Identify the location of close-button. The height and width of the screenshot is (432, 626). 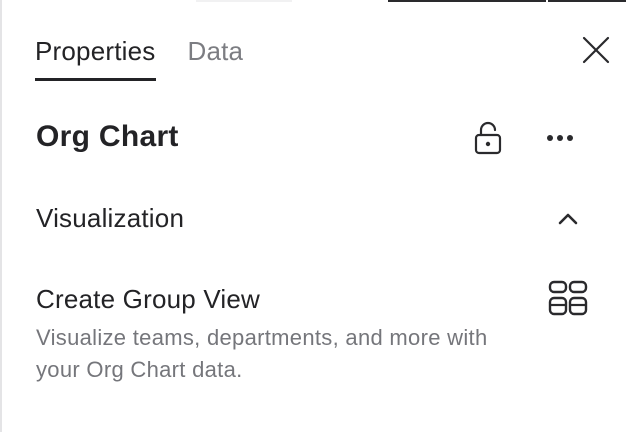
(596, 50).